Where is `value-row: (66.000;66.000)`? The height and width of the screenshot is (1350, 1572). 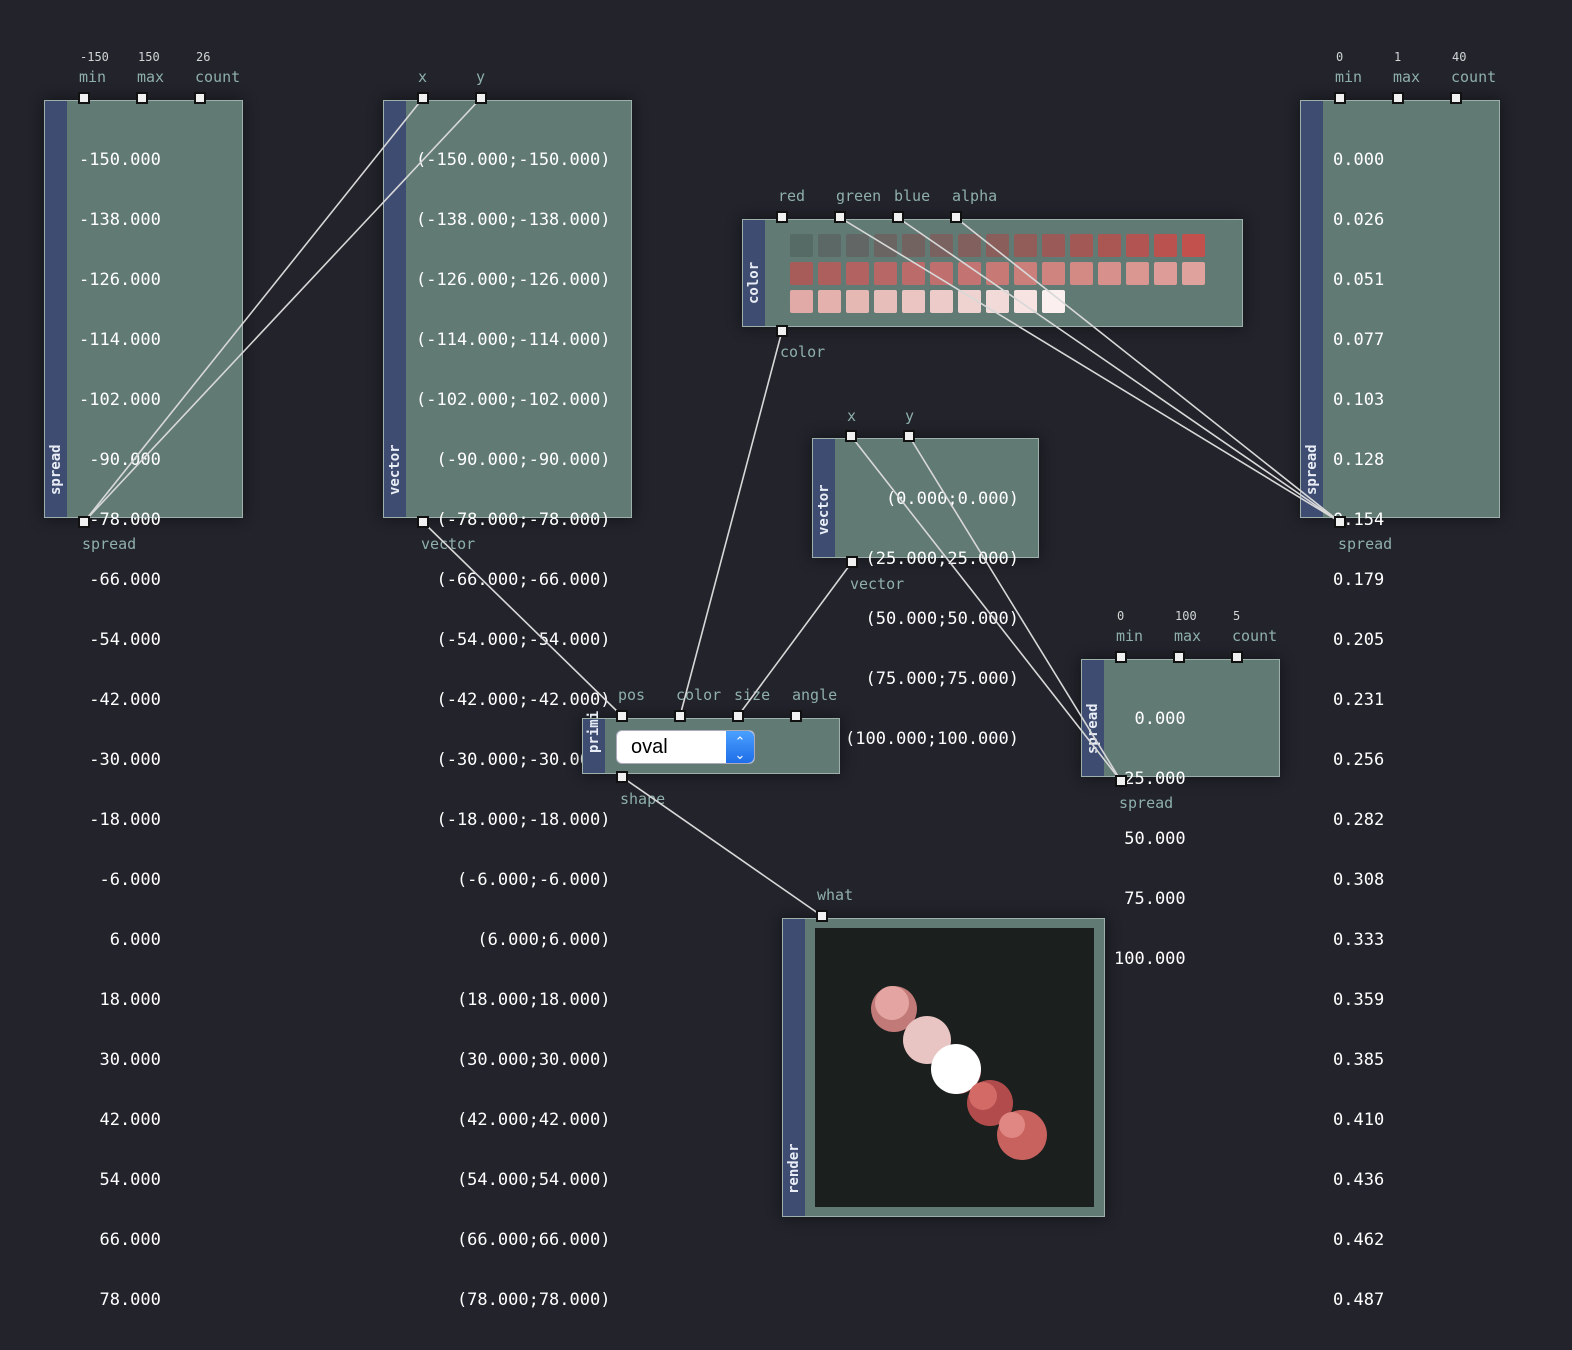
value-row: (66.000;66.000) is located at coordinates (513, 1240).